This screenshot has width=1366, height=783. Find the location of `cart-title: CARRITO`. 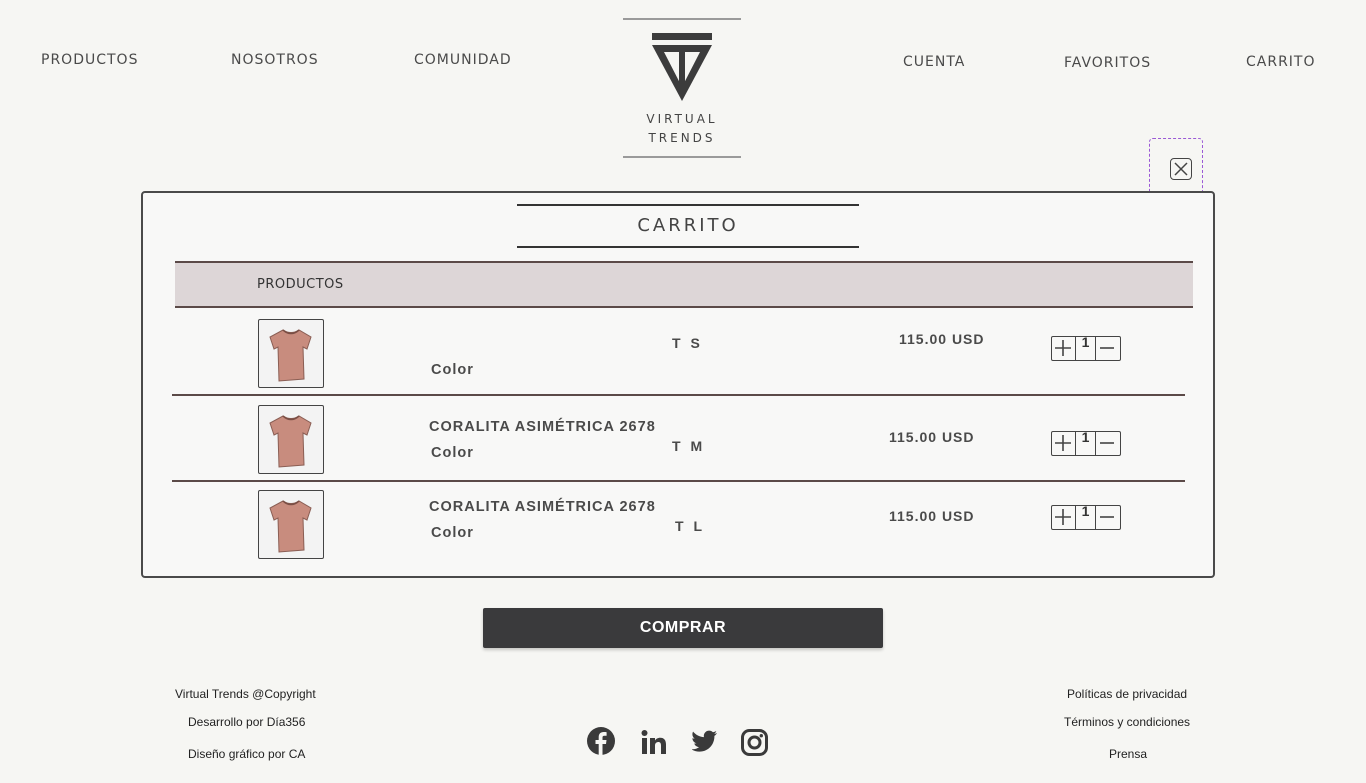

cart-title: CARRITO is located at coordinates (688, 226).